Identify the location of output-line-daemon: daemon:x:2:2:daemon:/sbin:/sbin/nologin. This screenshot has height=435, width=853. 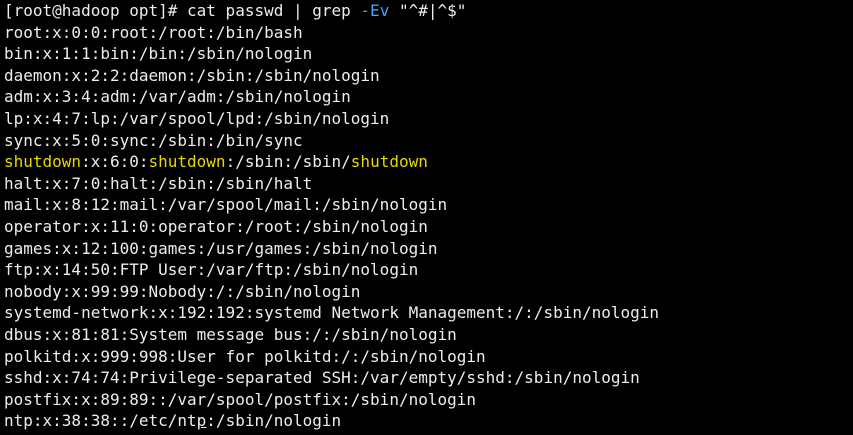
(192, 75).